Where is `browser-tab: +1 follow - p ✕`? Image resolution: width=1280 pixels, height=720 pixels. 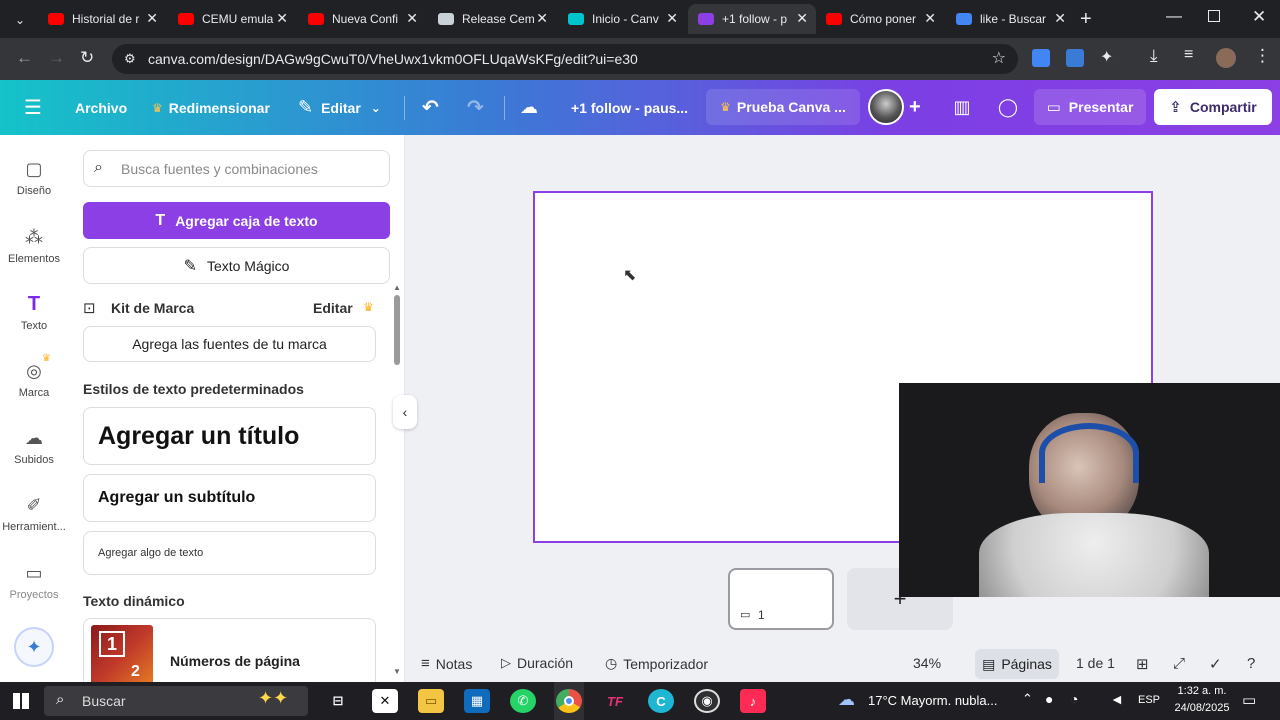
browser-tab: +1 follow - p ✕ is located at coordinates (752, 19).